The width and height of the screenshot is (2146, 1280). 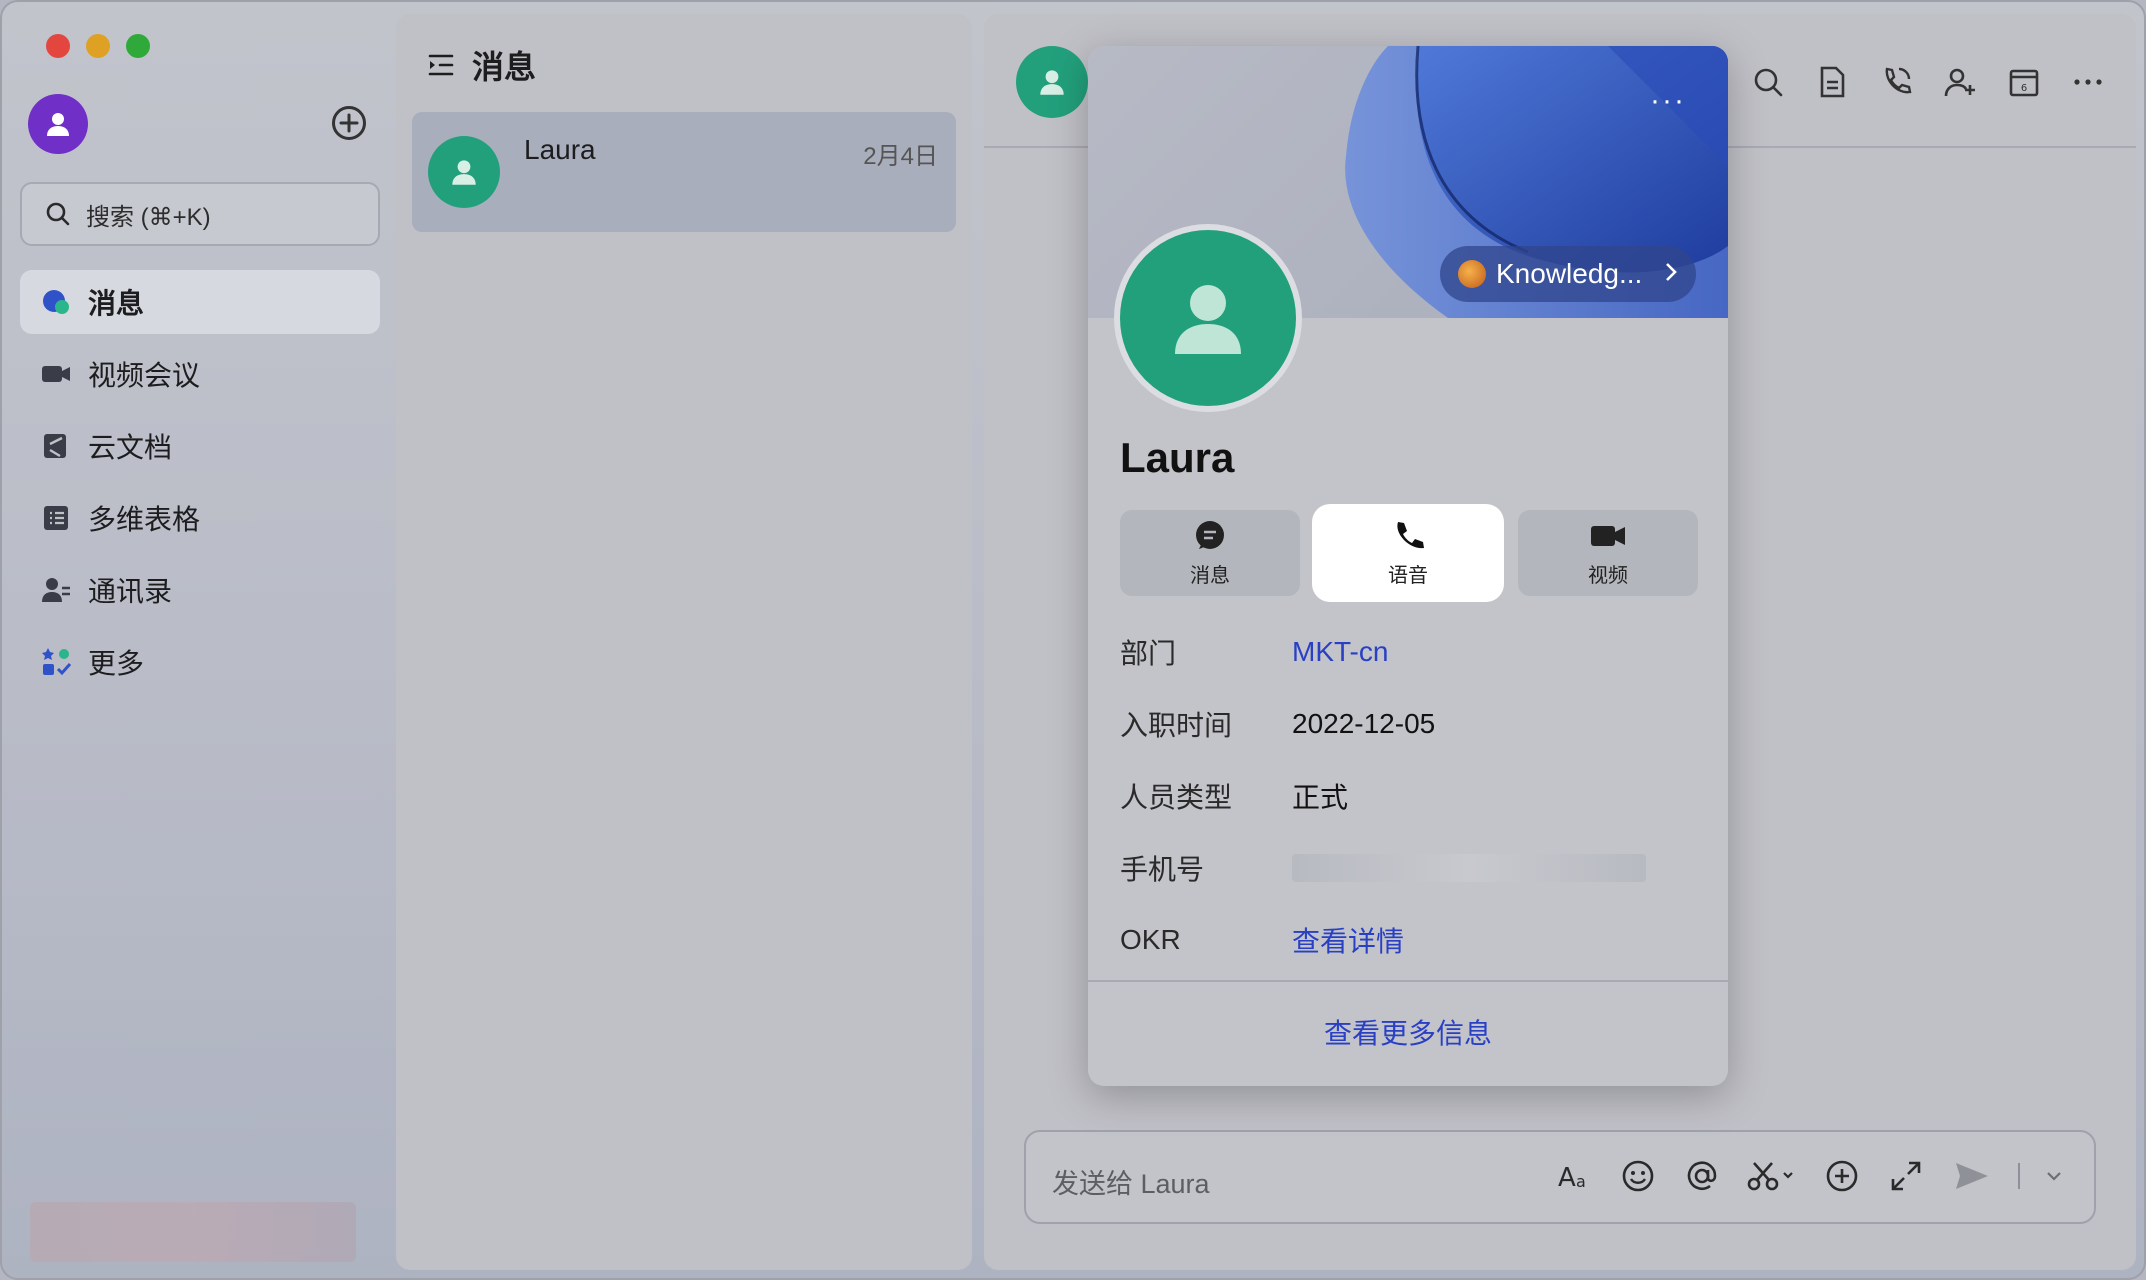 What do you see at coordinates (1809, 1176) in the screenshot?
I see `composer-toolbar: Aa` at bounding box center [1809, 1176].